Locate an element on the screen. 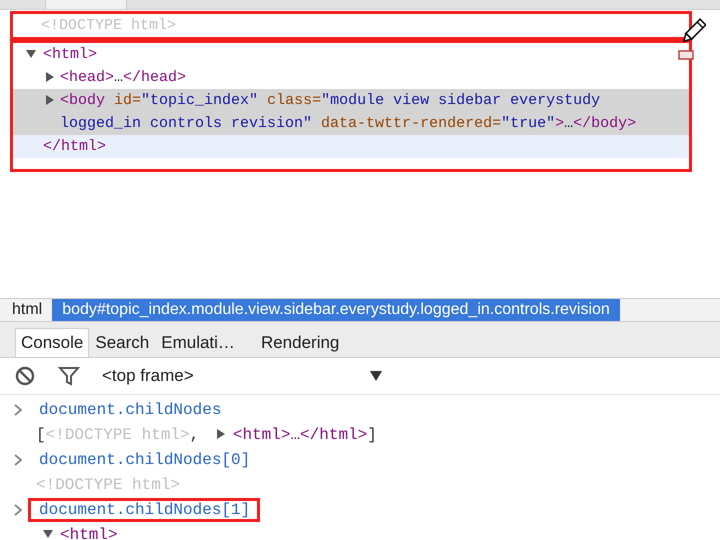 The height and width of the screenshot is (540, 720). tree-row: </html> is located at coordinates (351, 146).